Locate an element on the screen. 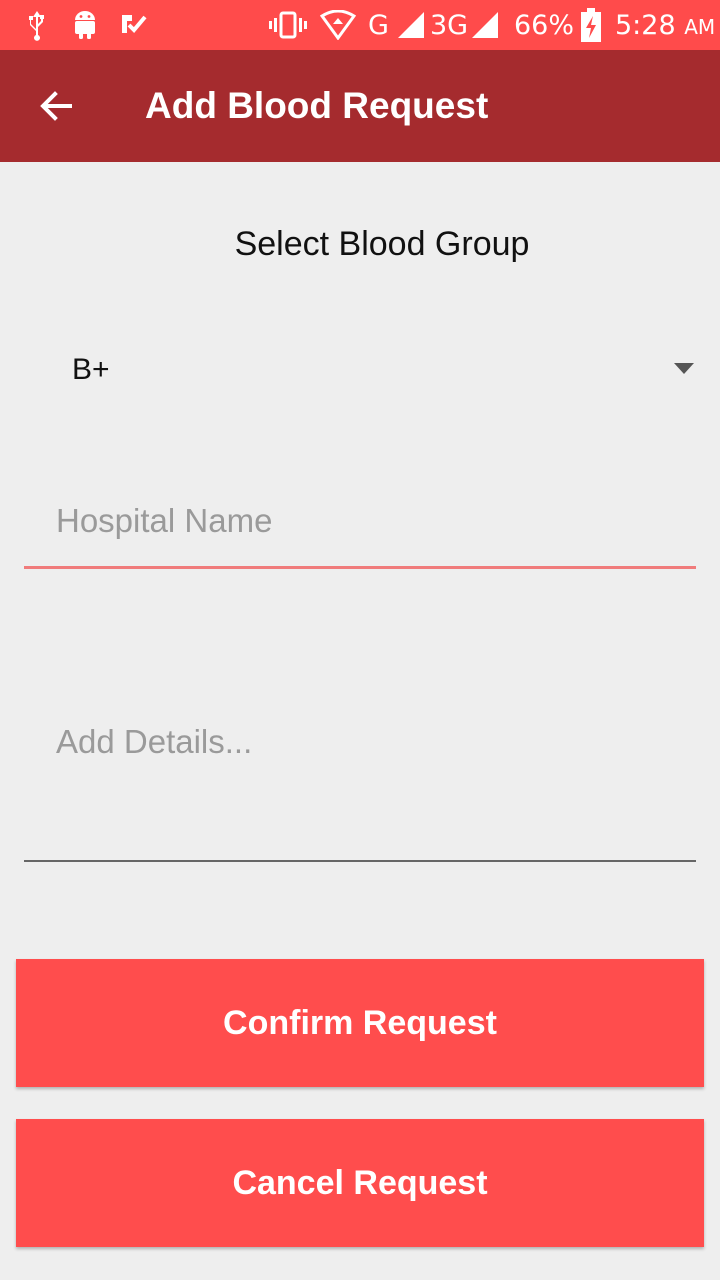  battery-percent: 66% is located at coordinates (544, 25).